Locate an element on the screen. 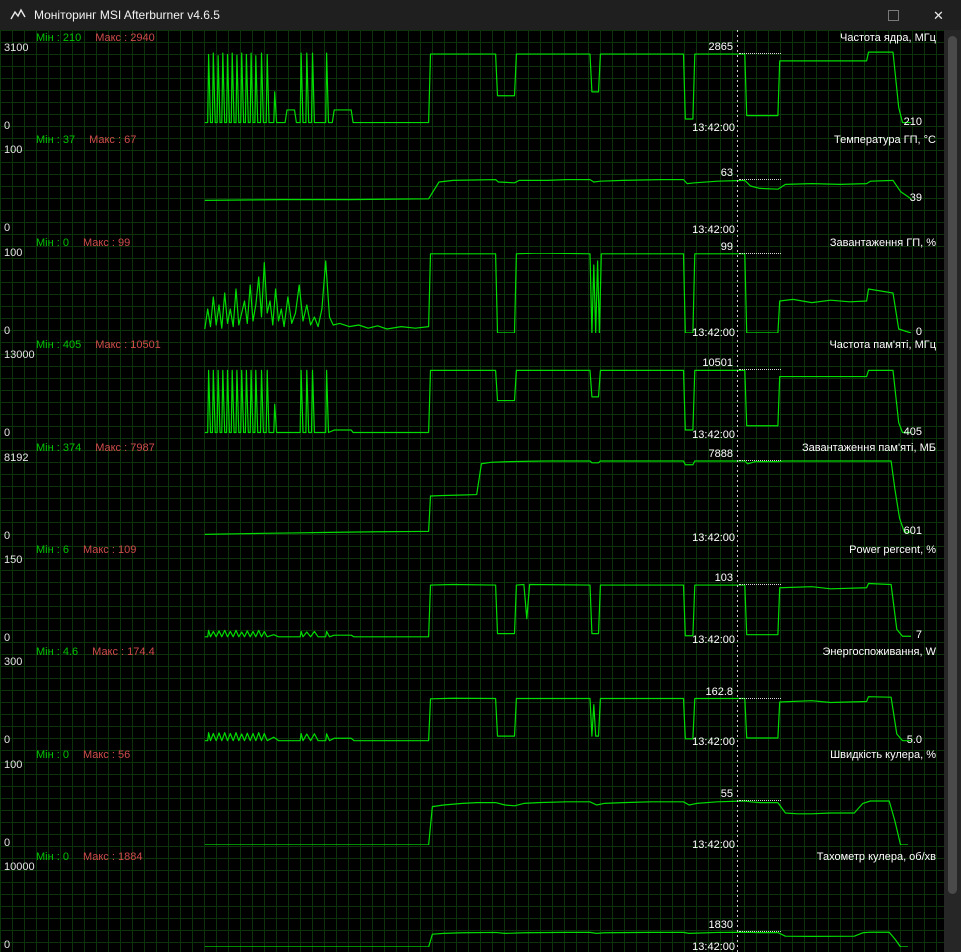 The width and height of the screenshot is (961, 952). min-value-label: Мін : 37 is located at coordinates (56, 140).